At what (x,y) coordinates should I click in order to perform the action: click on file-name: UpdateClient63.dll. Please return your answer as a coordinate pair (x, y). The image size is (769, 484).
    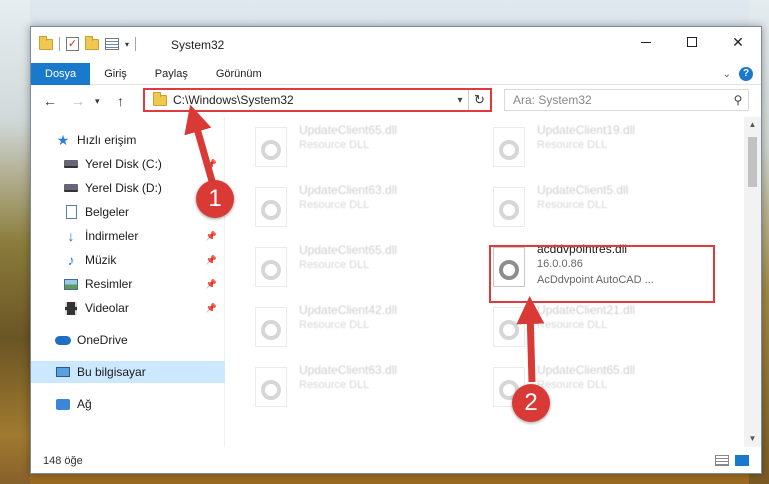
    Looking at the image, I should click on (348, 370).